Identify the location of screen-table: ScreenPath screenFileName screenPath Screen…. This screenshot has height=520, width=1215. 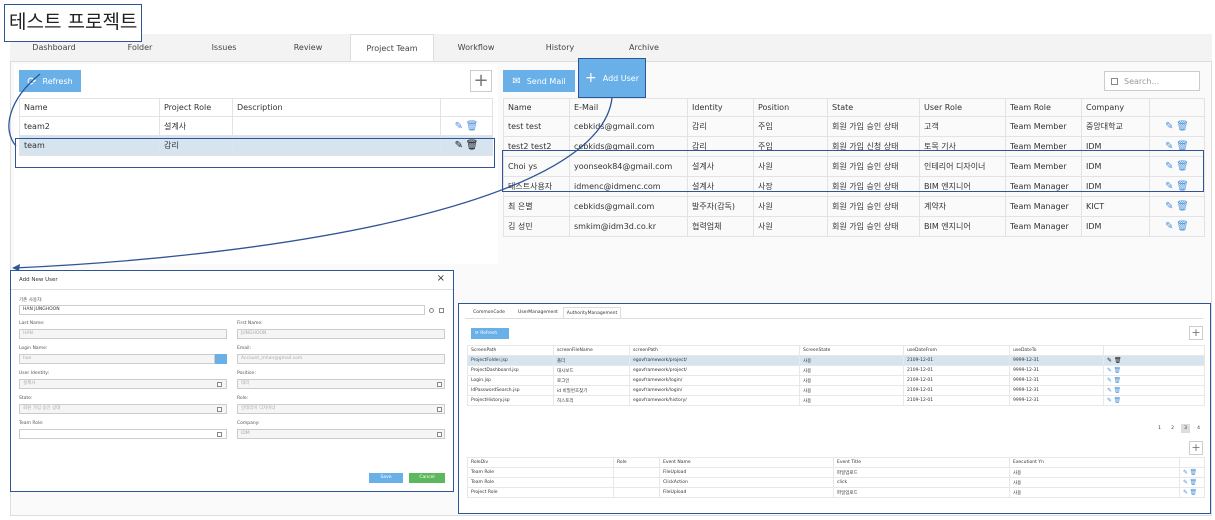
(836, 375).